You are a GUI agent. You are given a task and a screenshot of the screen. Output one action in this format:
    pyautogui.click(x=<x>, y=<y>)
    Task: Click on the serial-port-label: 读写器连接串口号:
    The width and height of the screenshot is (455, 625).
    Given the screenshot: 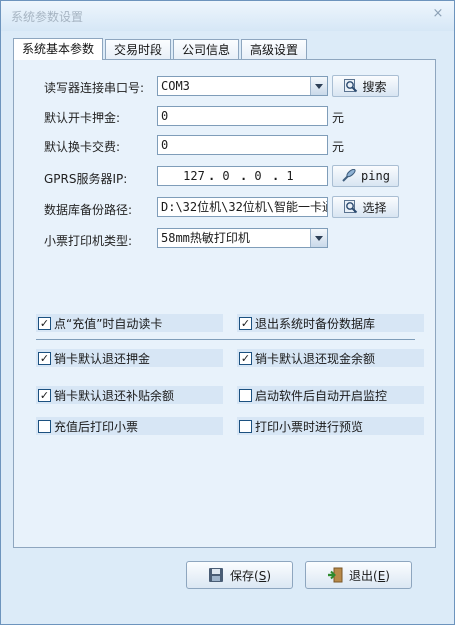 What is the action you would take?
    pyautogui.click(x=94, y=88)
    